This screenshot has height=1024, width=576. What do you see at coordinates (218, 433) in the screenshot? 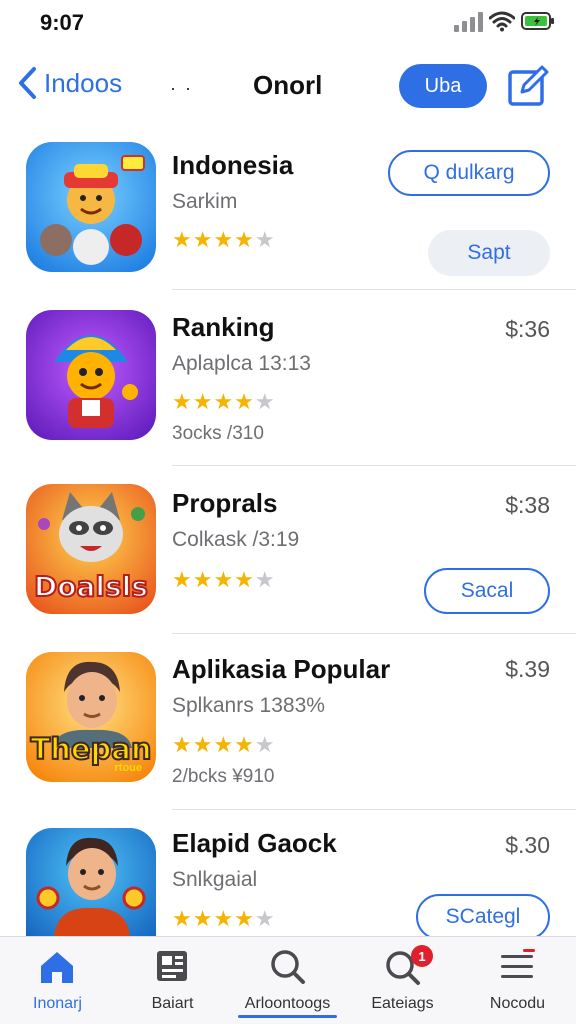
I see `review-count: 3ocks /310` at bounding box center [218, 433].